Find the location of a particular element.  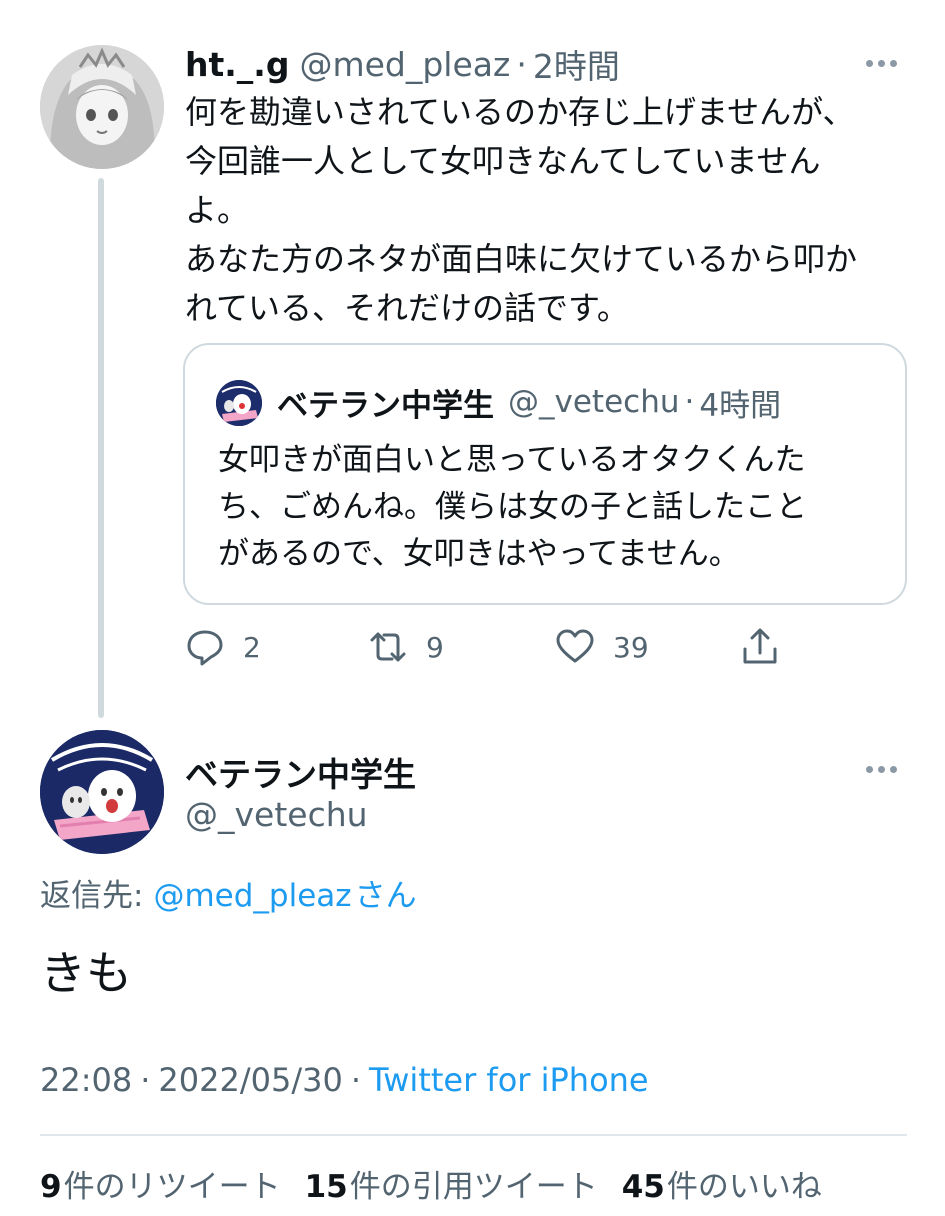

tweet-text-line: れている、それだけの話です。 is located at coordinates (407, 308).